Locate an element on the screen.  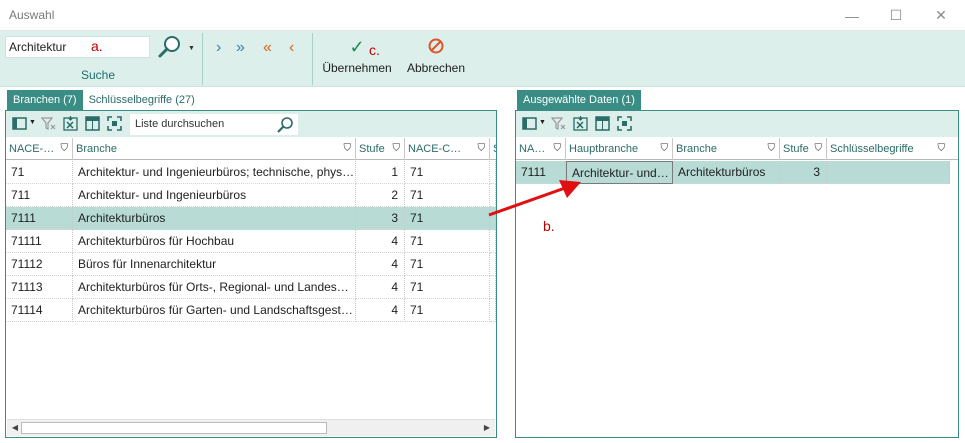
search-group-label: Suche is located at coordinates (98, 75).